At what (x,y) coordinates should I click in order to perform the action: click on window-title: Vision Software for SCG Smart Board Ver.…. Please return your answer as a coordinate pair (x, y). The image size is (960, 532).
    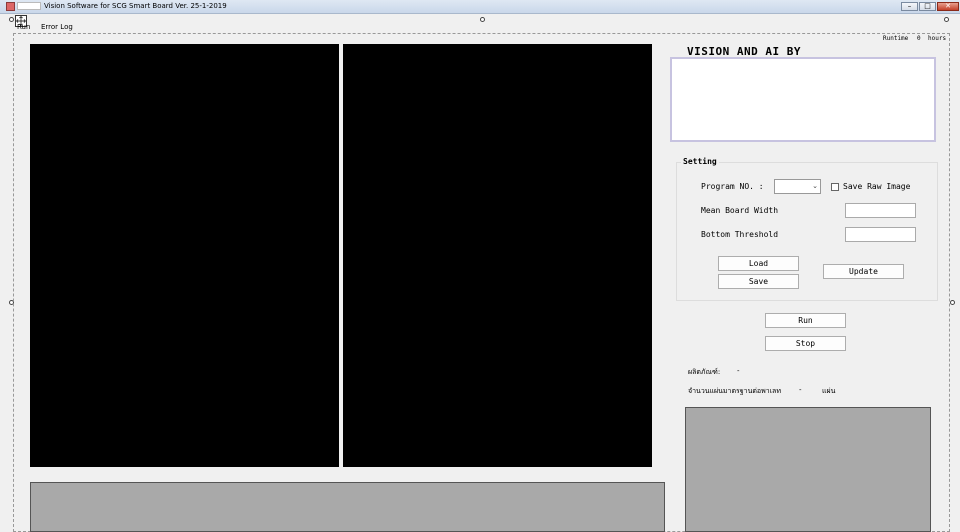
    Looking at the image, I should click on (135, 6).